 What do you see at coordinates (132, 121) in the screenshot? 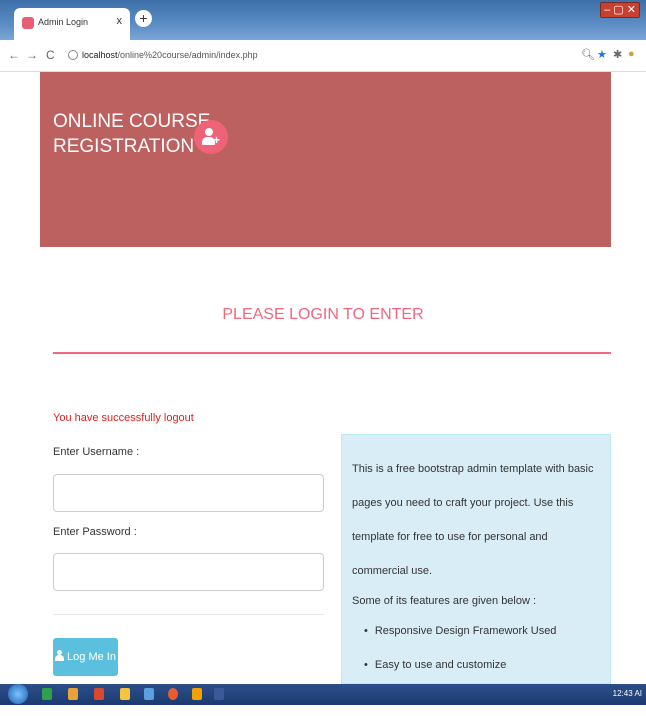
I see `brand-line-1: ONLINE COURSE` at bounding box center [132, 121].